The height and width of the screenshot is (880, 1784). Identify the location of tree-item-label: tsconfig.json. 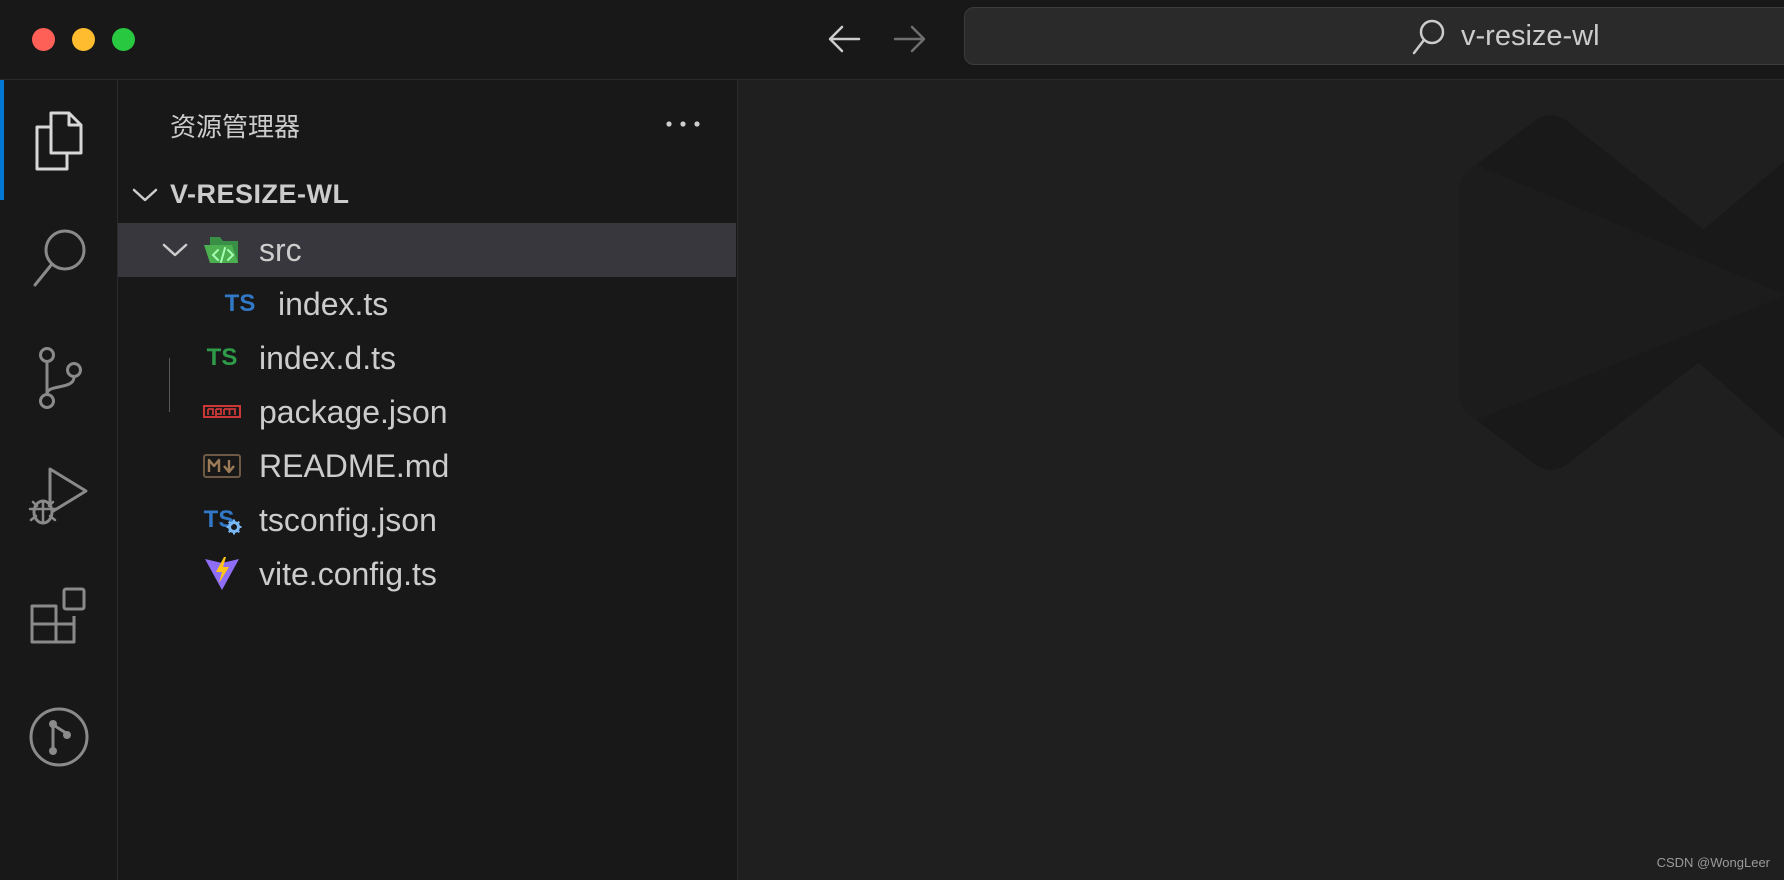
(348, 520).